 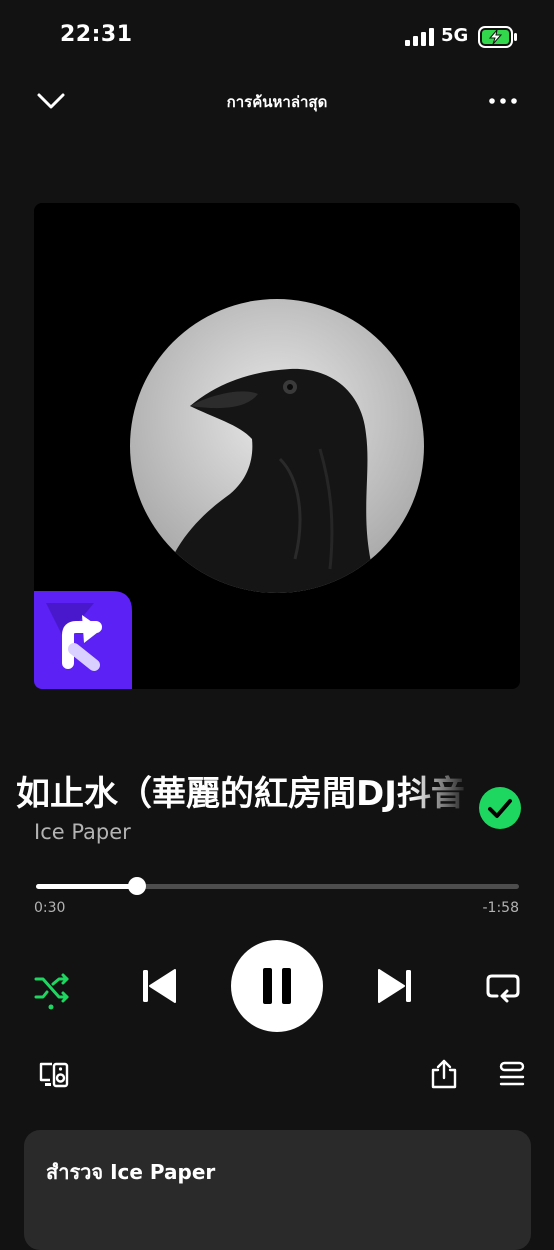 I want to click on track-title-container: 如止水（華麗的紅房間DJ抖音, so click(x=235, y=796).